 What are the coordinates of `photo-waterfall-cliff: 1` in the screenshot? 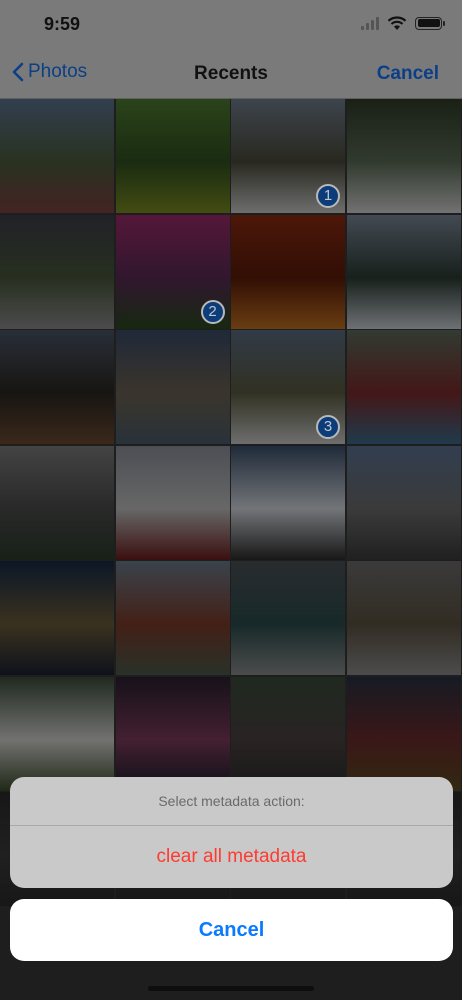 It's located at (288, 156).